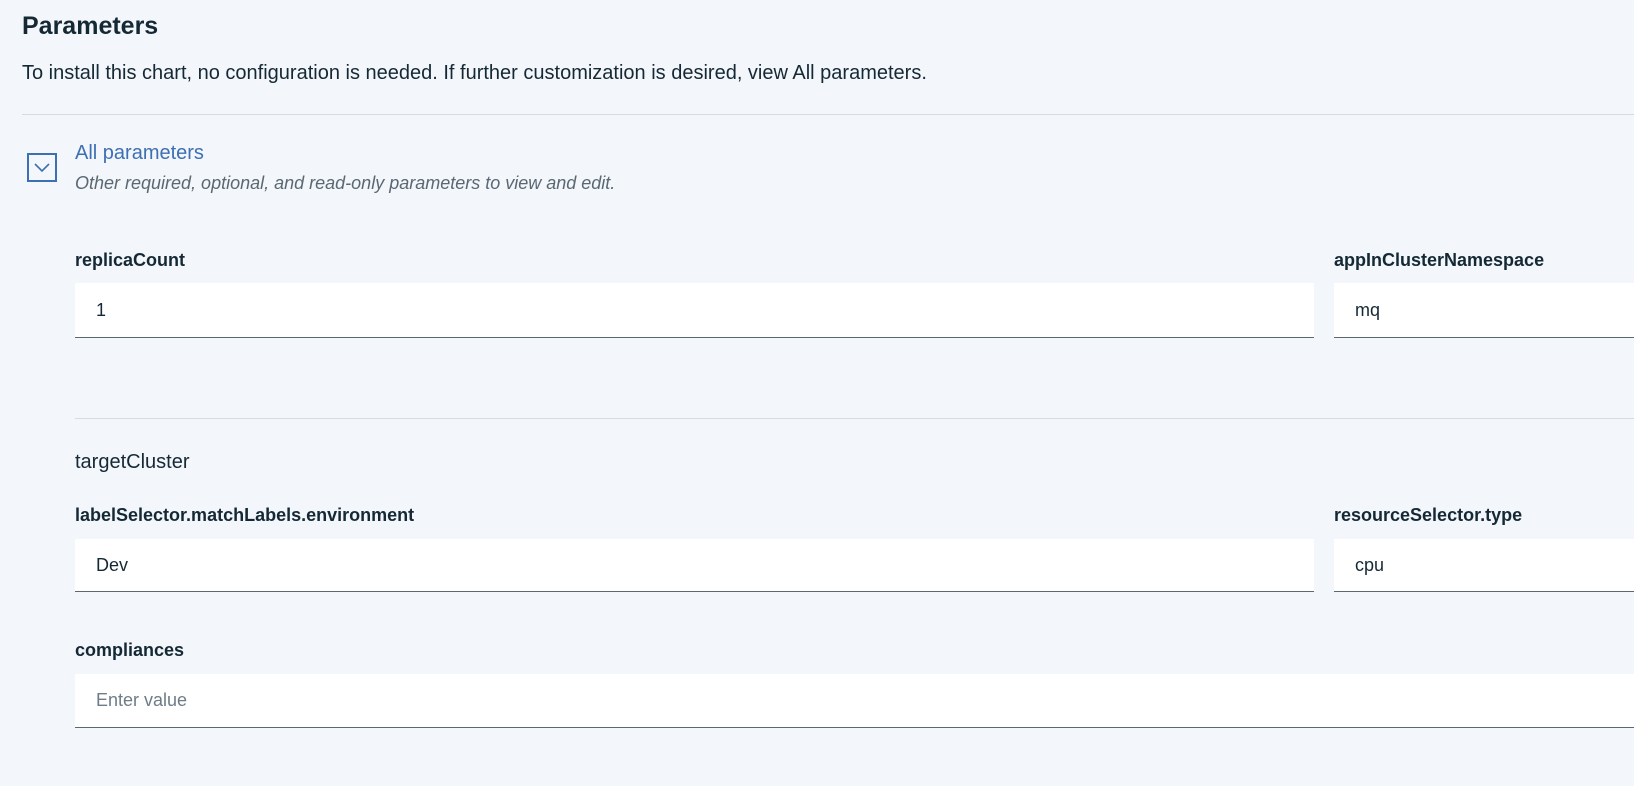 The width and height of the screenshot is (1634, 786). I want to click on replica-count-label: replicaCount, so click(130, 260).